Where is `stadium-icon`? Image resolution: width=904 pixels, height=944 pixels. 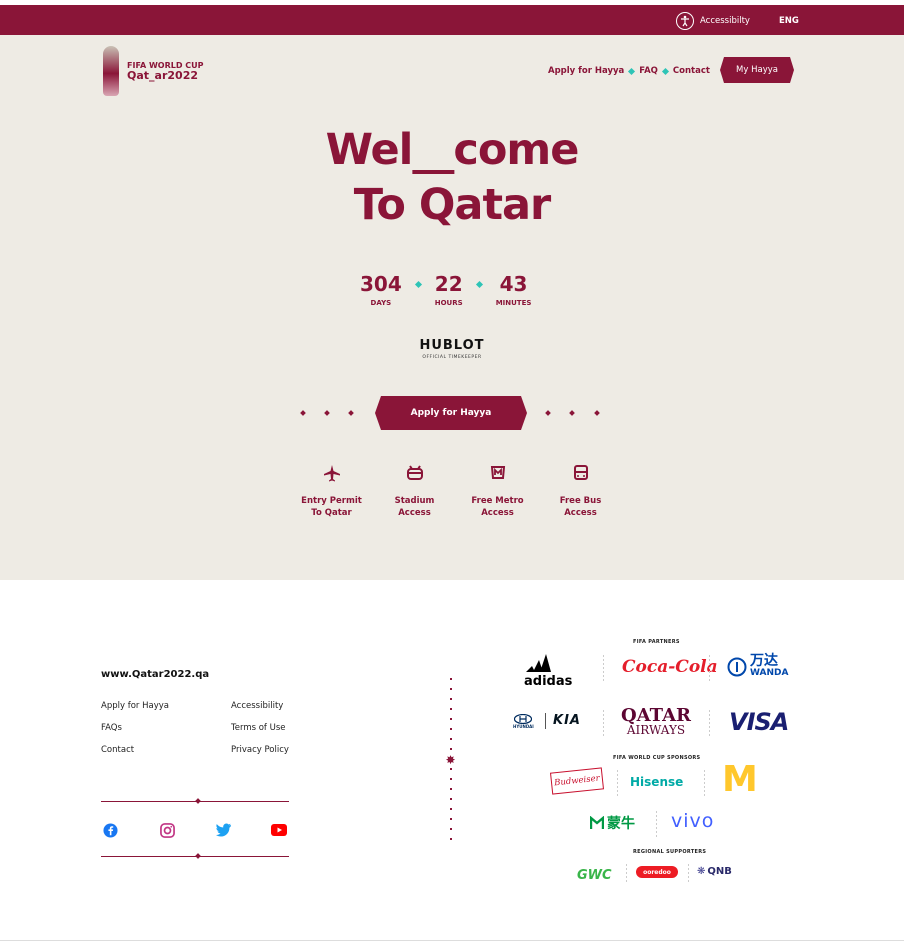 stadium-icon is located at coordinates (415, 473).